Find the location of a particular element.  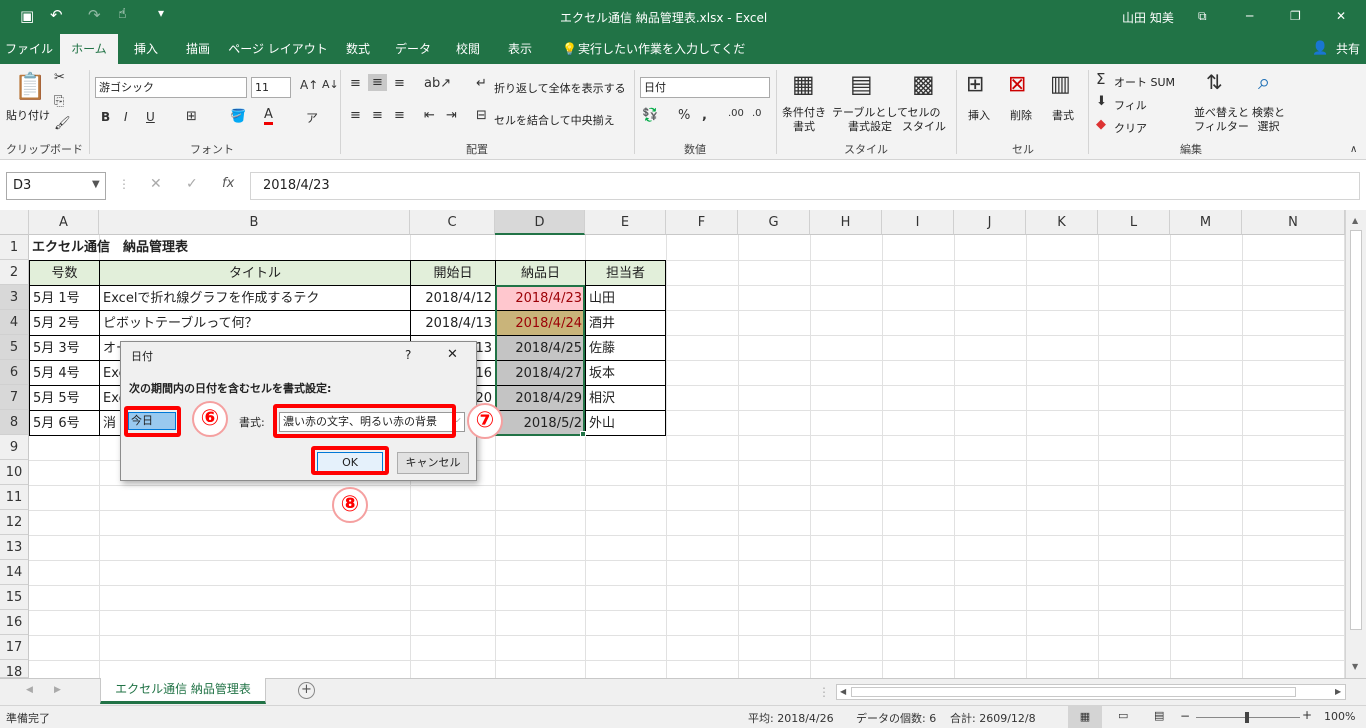

find-select-icon: ⌕ is located at coordinates (1264, 82).